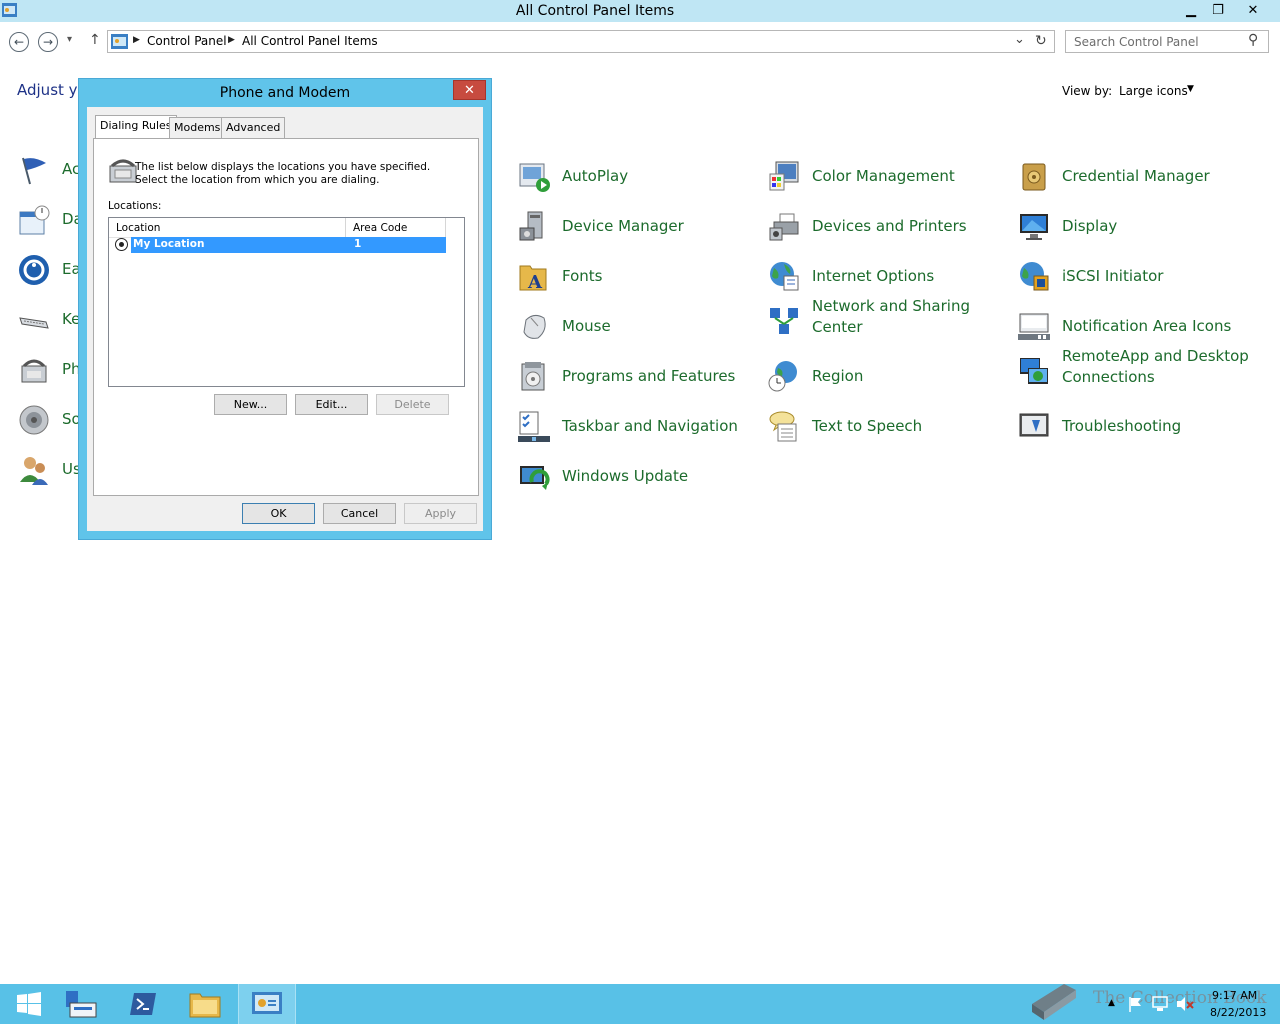  What do you see at coordinates (34, 471) in the screenshot?
I see `users-icon` at bounding box center [34, 471].